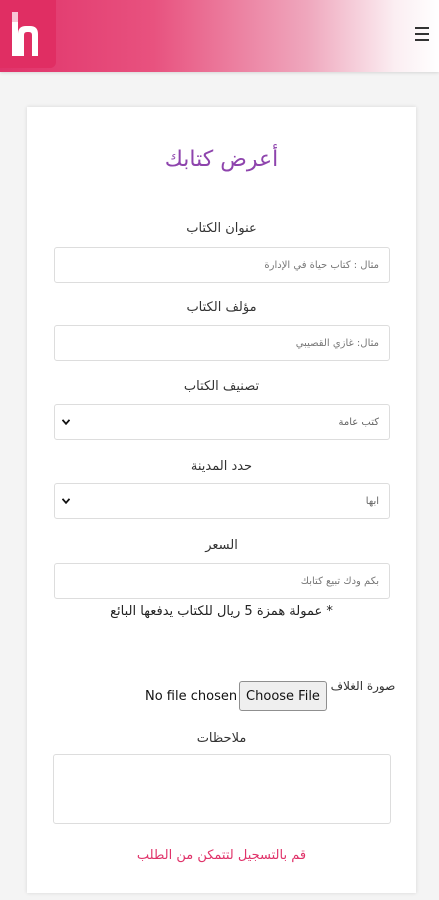 The width and height of the screenshot is (439, 900). What do you see at coordinates (221, 545) in the screenshot?
I see `price-label: السعر` at bounding box center [221, 545].